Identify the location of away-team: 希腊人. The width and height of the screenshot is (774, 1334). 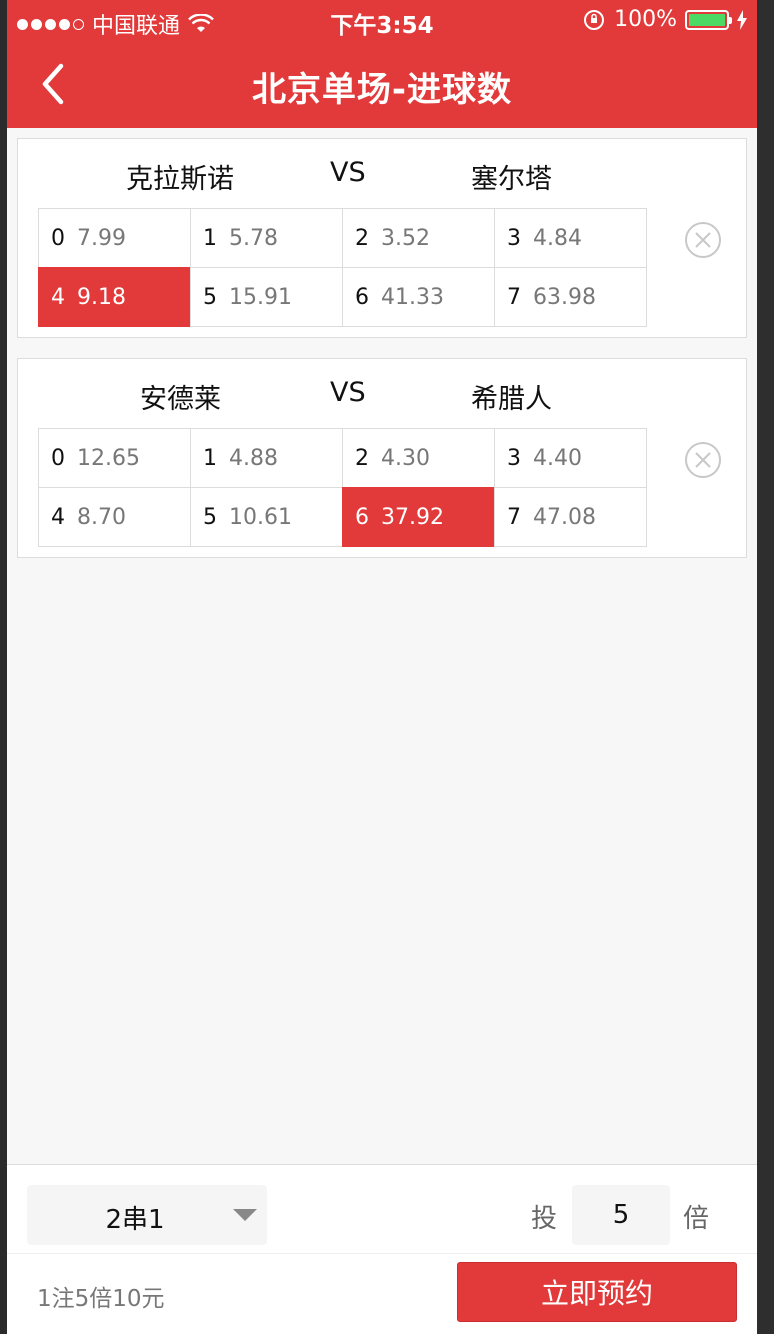
(511, 399).